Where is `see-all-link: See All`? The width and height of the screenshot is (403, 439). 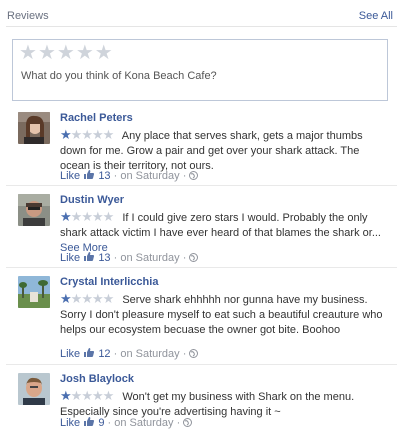 see-all-link: See All is located at coordinates (376, 16).